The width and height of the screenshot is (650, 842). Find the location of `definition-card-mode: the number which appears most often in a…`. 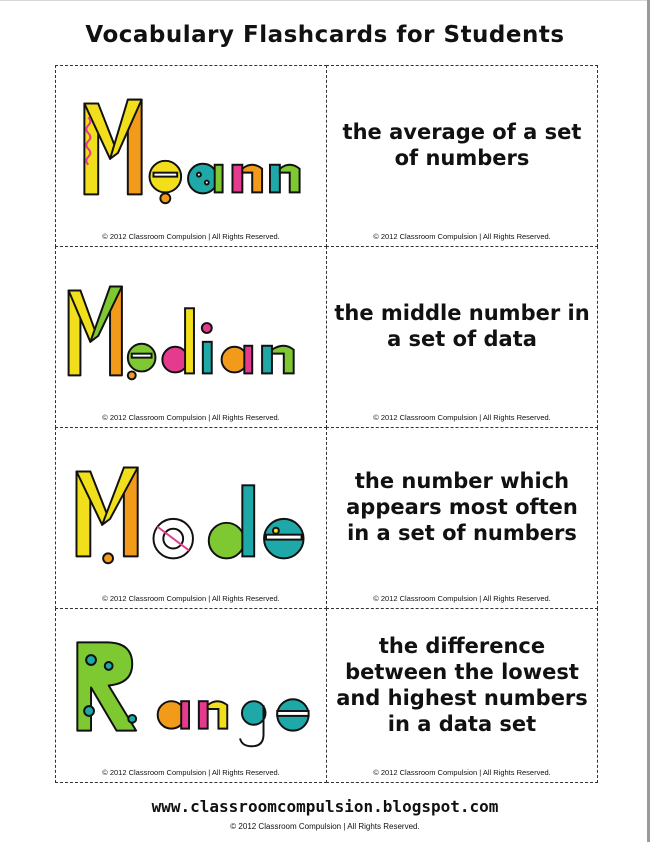

definition-card-mode: the number which appears most often in a… is located at coordinates (462, 518).